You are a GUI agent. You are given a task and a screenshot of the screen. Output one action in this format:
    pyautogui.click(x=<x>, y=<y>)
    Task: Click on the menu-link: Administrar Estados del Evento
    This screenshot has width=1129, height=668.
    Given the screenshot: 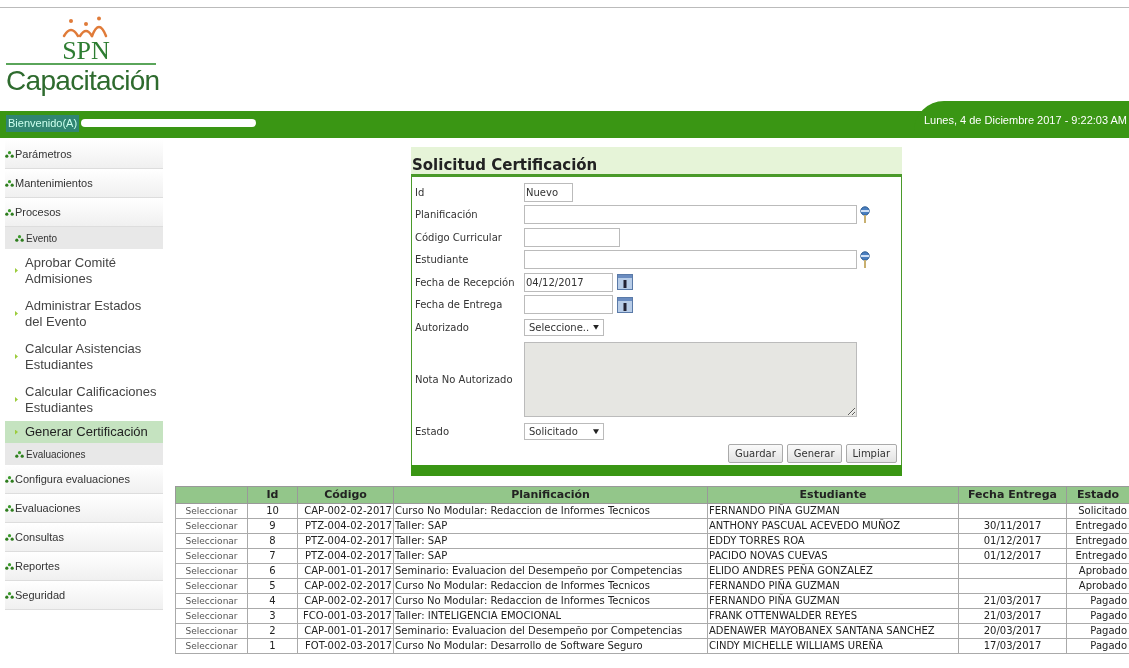 What is the action you would take?
    pyautogui.click(x=91, y=313)
    